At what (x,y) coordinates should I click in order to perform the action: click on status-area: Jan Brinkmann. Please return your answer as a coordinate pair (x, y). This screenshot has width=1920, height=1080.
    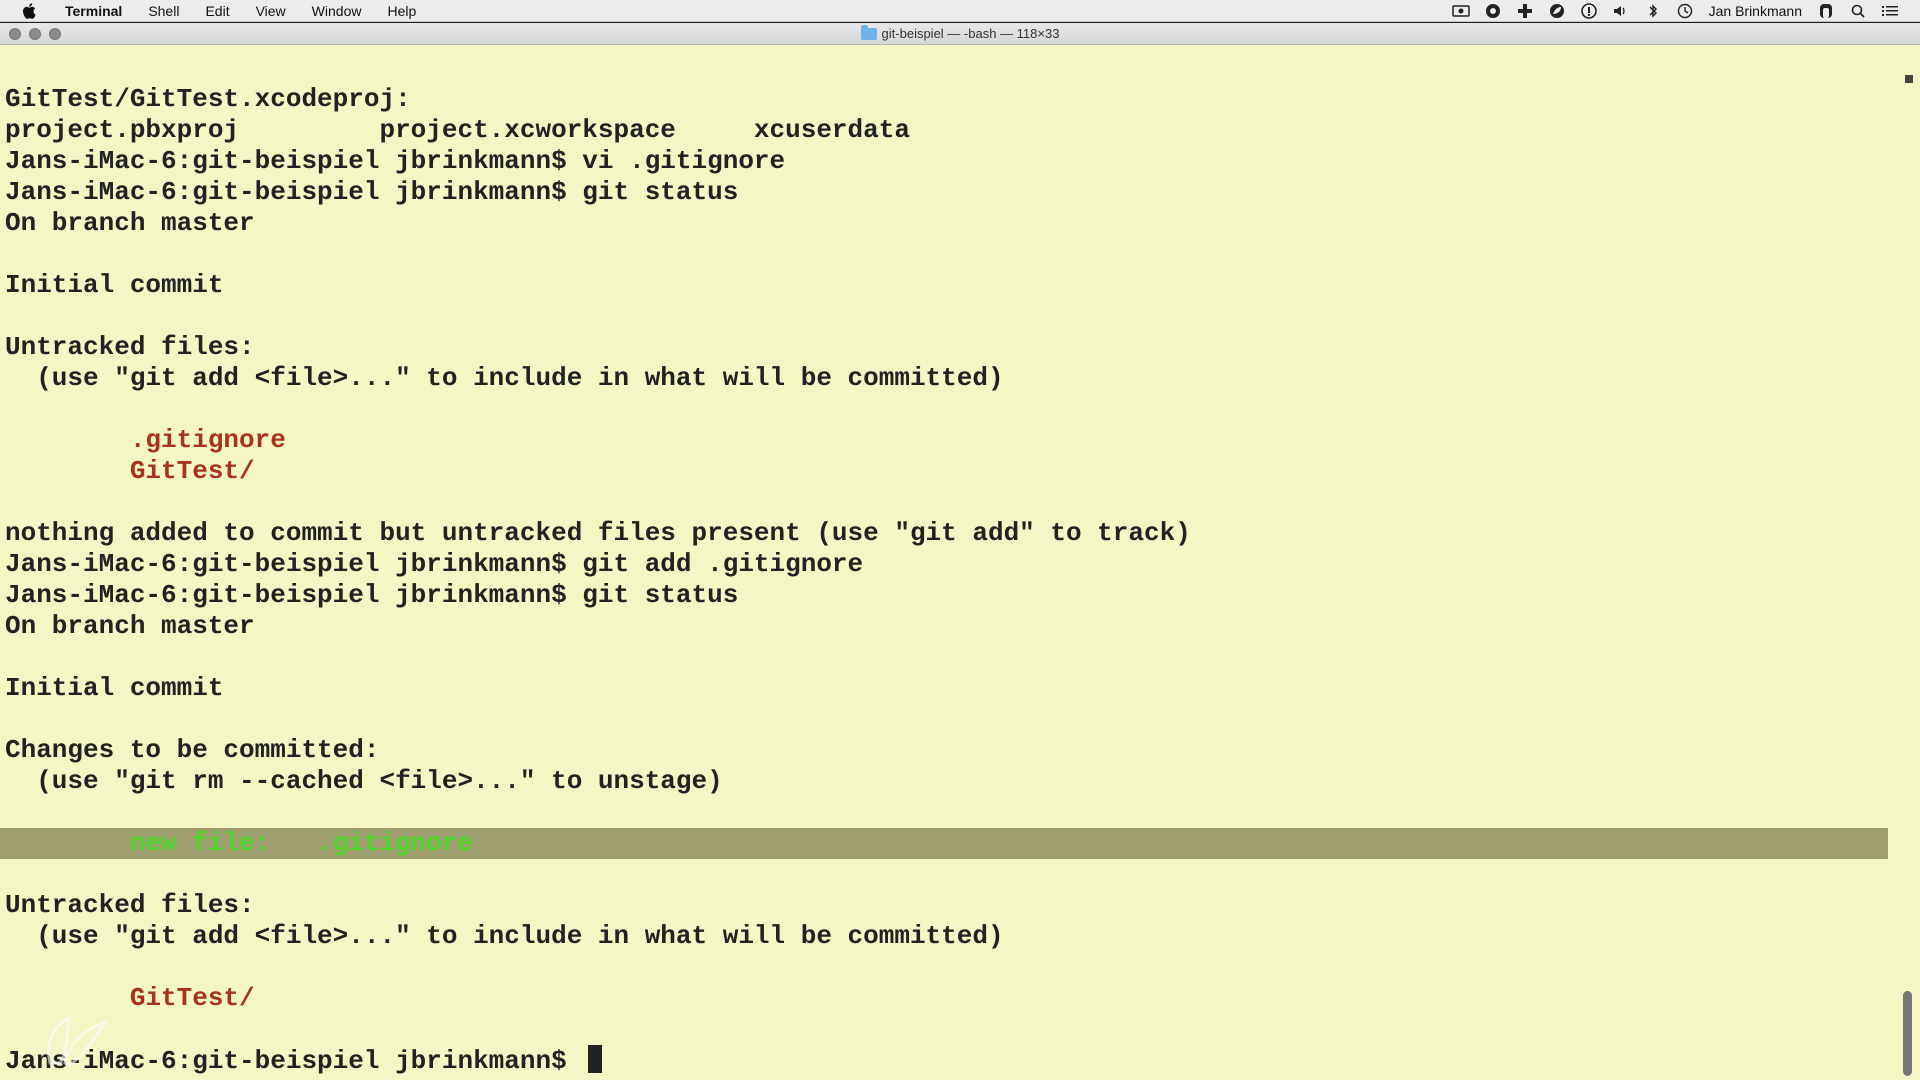
    Looking at the image, I should click on (1682, 11).